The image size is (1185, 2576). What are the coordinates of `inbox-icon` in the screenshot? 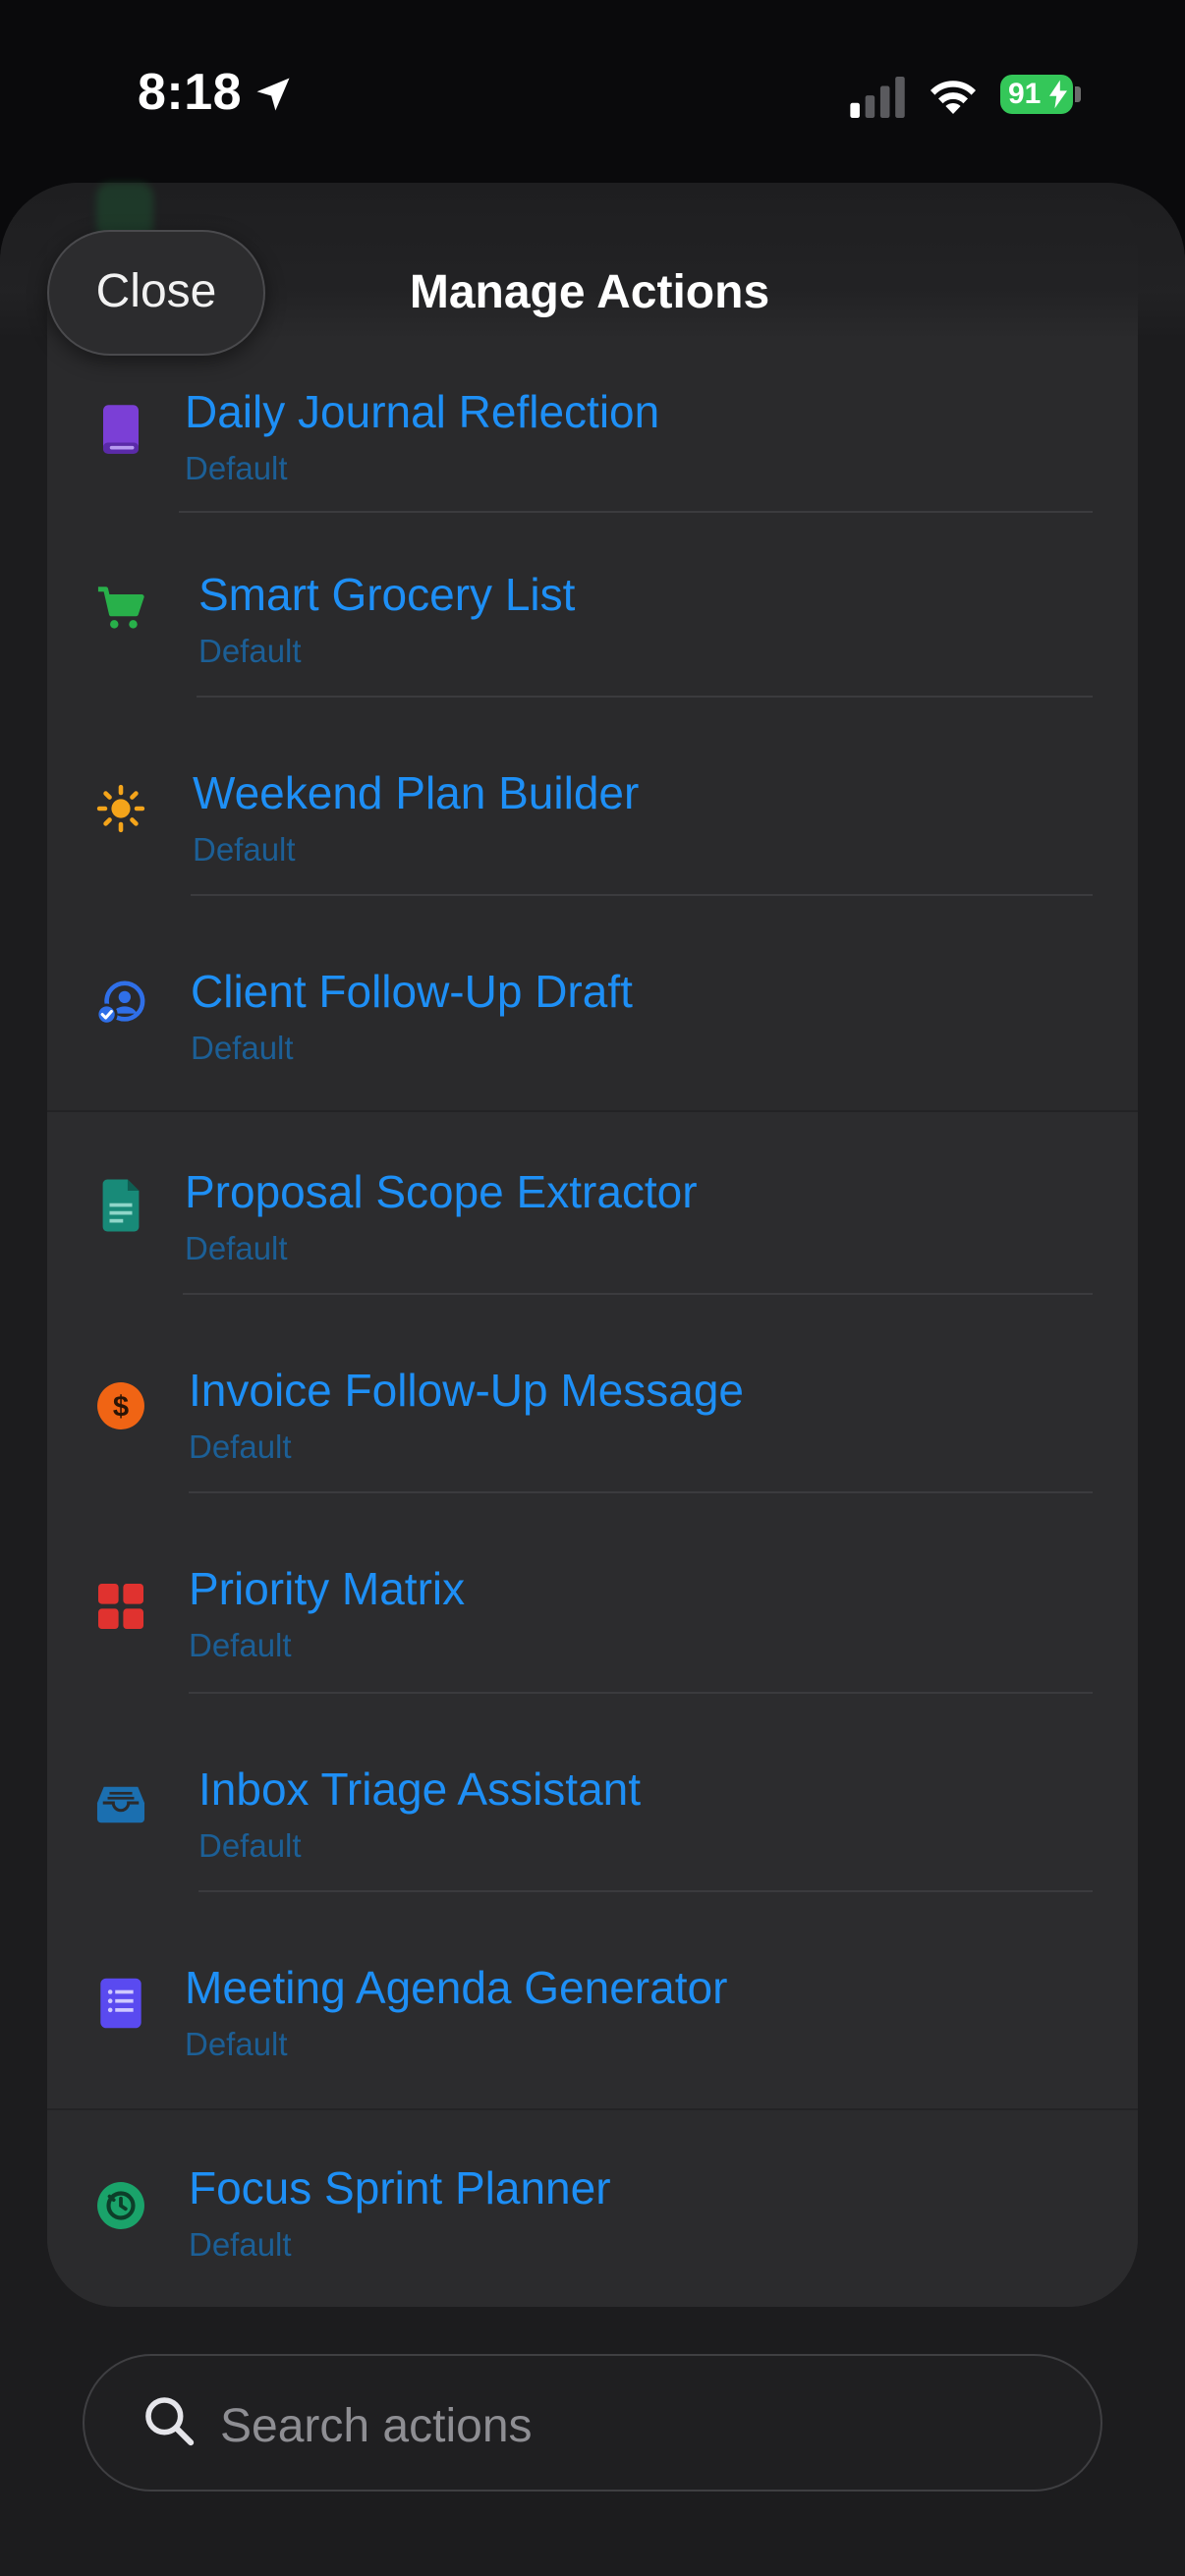 It's located at (121, 1804).